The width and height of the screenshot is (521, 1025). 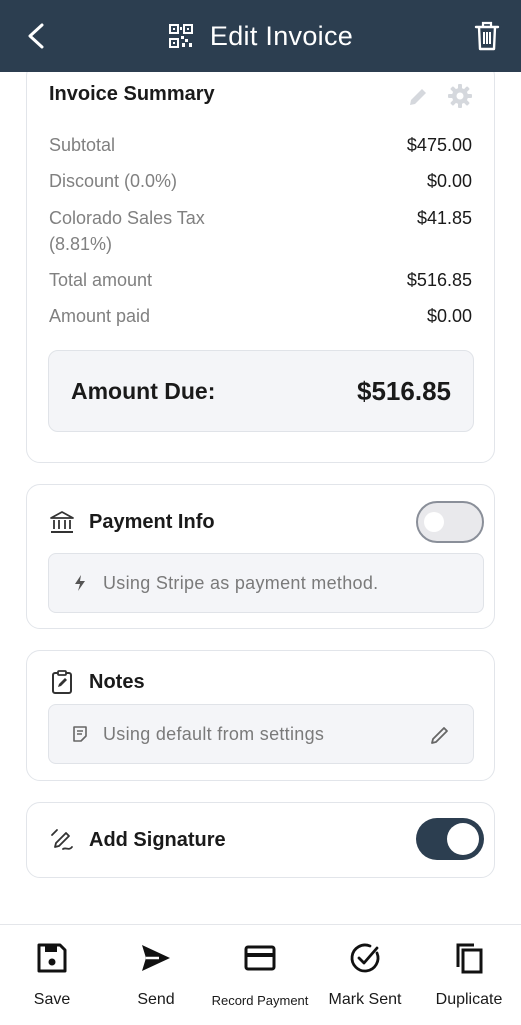 What do you see at coordinates (156, 999) in the screenshot?
I see `send-label: Send` at bounding box center [156, 999].